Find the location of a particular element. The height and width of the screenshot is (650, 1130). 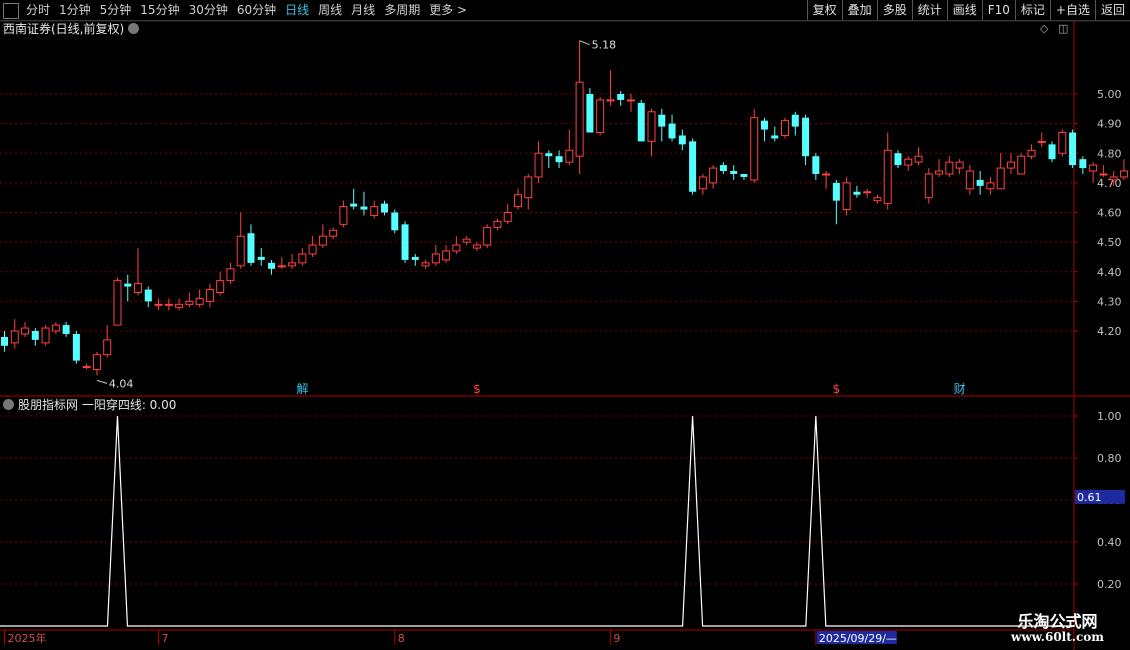

indicator-tick-label: 0.40 is located at coordinates (1109, 542).